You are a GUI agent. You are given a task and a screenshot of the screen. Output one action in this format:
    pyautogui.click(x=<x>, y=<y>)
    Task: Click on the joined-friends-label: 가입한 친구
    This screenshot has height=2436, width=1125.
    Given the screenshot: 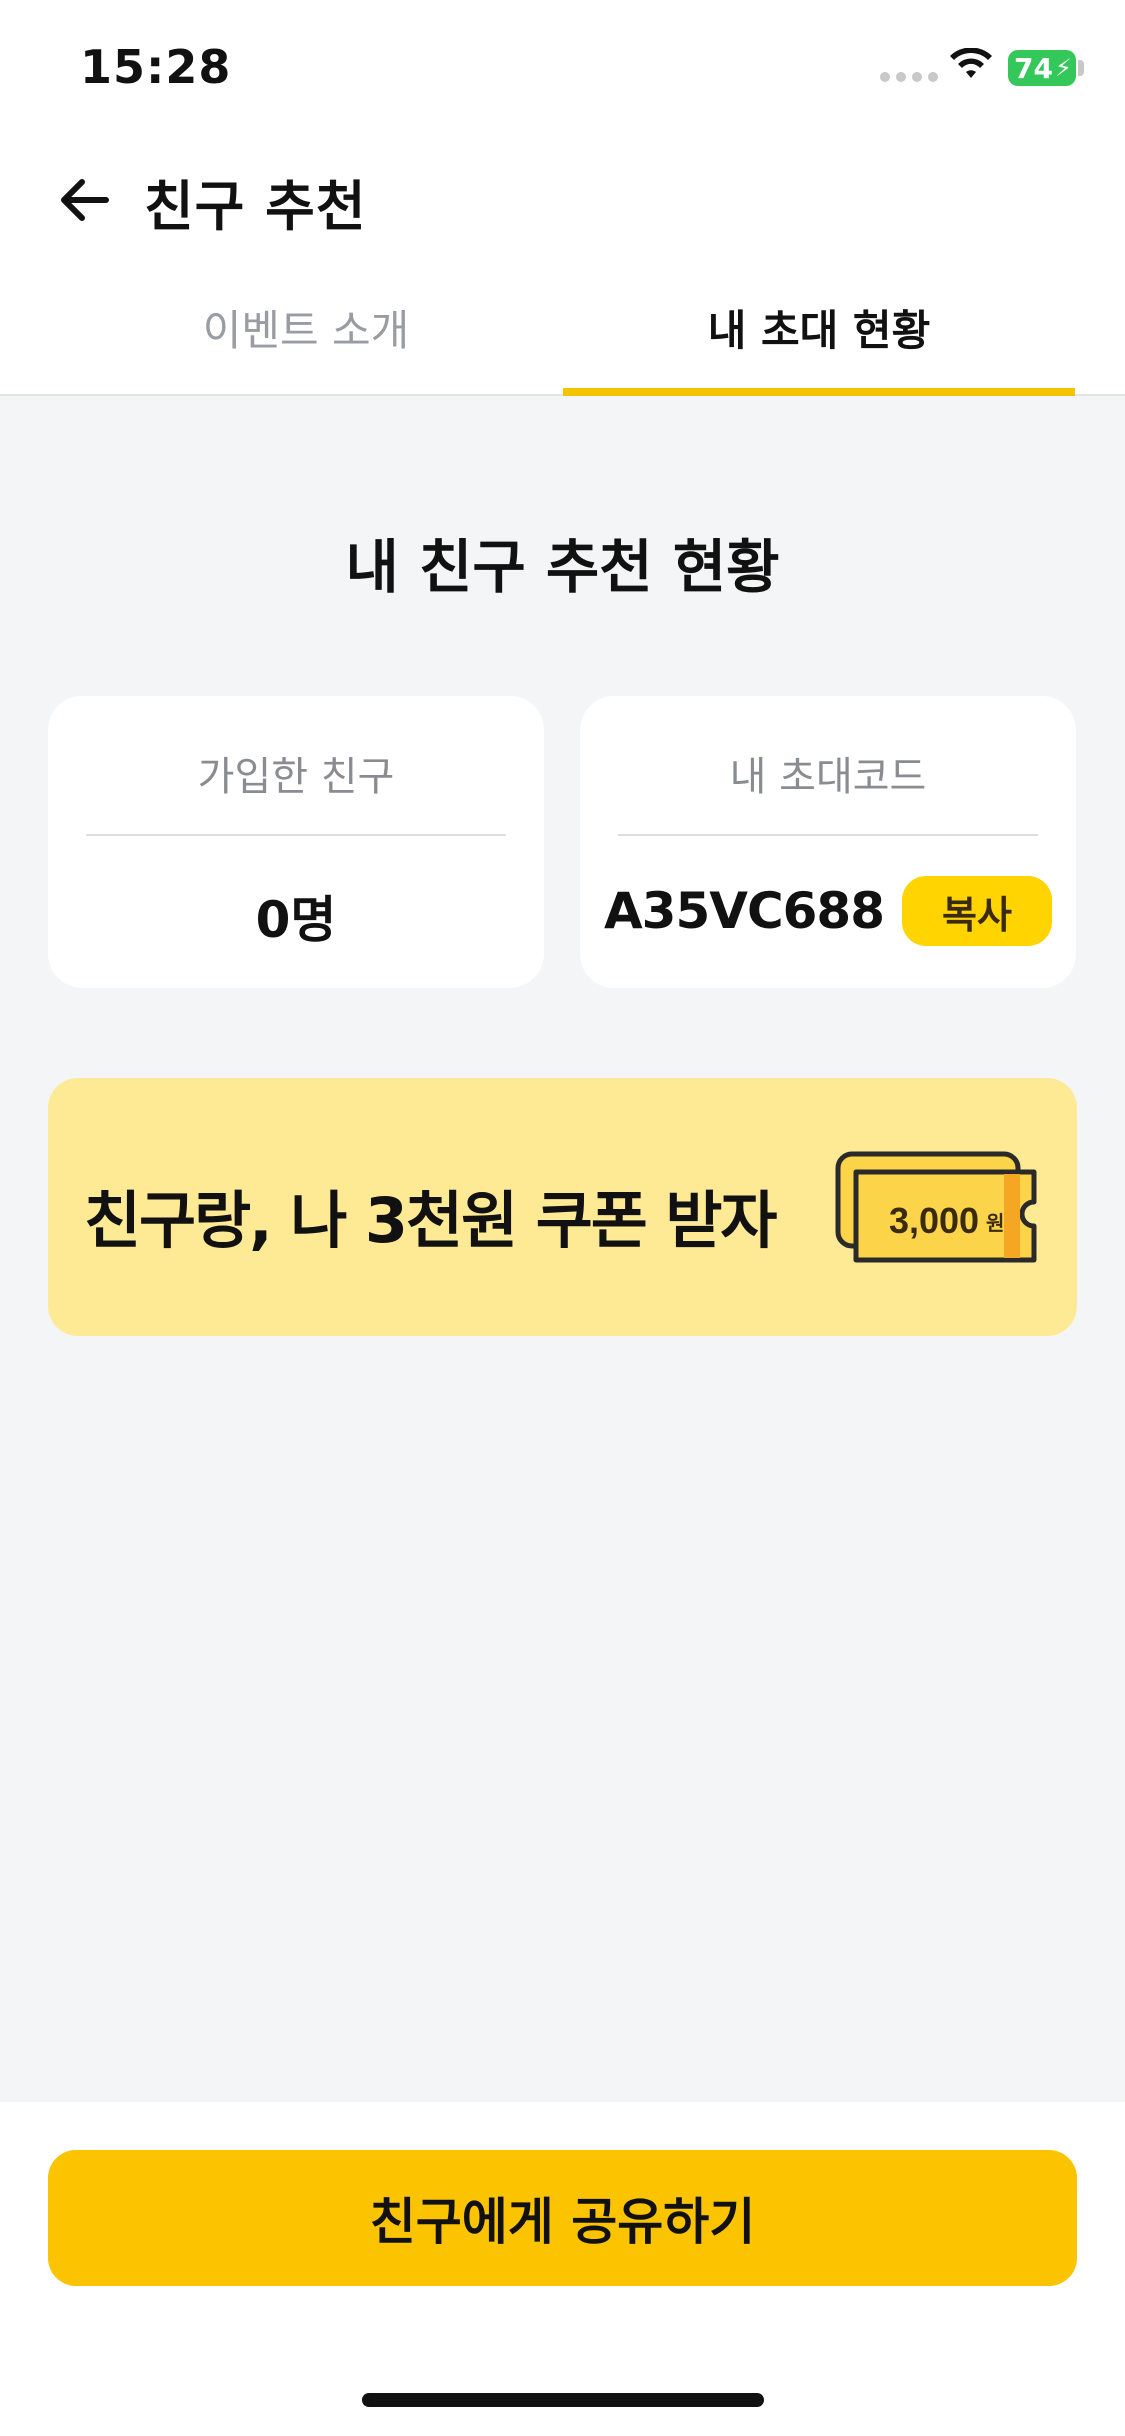 What is the action you would take?
    pyautogui.click(x=296, y=777)
    